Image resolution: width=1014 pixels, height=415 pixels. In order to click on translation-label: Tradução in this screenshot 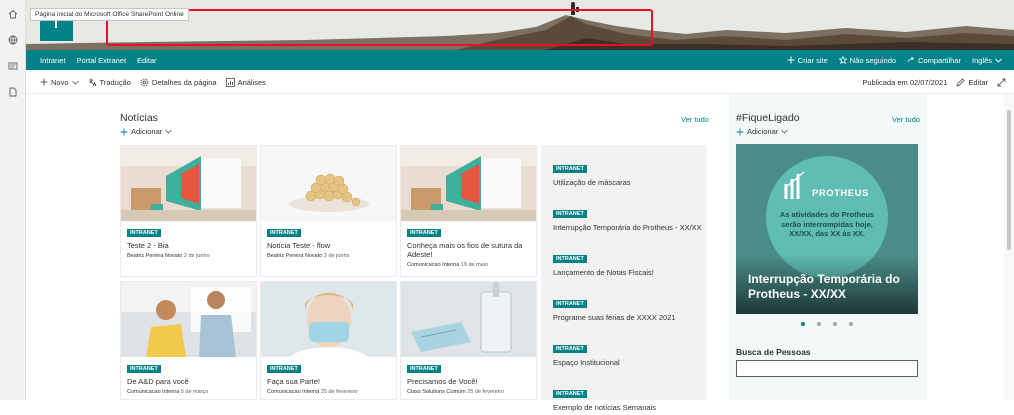, I will do `click(115, 82)`.